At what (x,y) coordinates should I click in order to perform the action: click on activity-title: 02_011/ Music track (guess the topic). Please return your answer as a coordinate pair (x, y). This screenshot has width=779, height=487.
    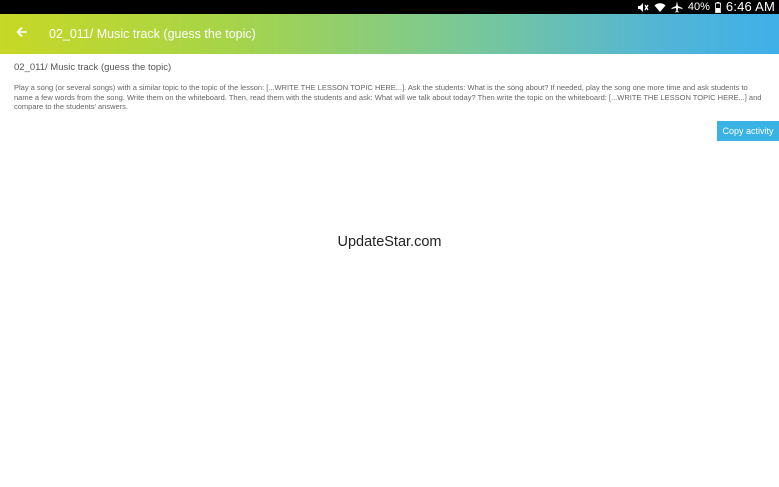
    Looking at the image, I should click on (93, 67).